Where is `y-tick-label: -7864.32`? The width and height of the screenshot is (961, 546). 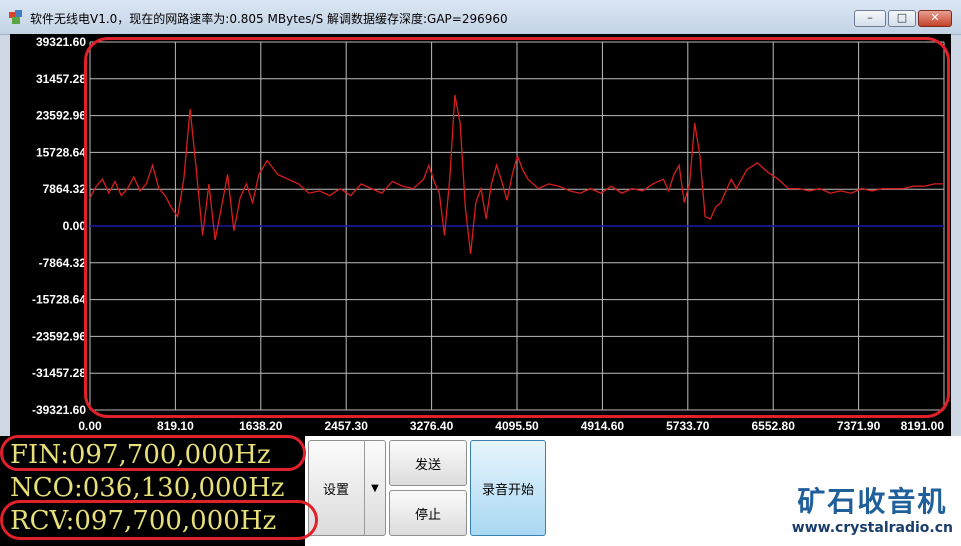
y-tick-label: -7864.32 is located at coordinates (63, 263).